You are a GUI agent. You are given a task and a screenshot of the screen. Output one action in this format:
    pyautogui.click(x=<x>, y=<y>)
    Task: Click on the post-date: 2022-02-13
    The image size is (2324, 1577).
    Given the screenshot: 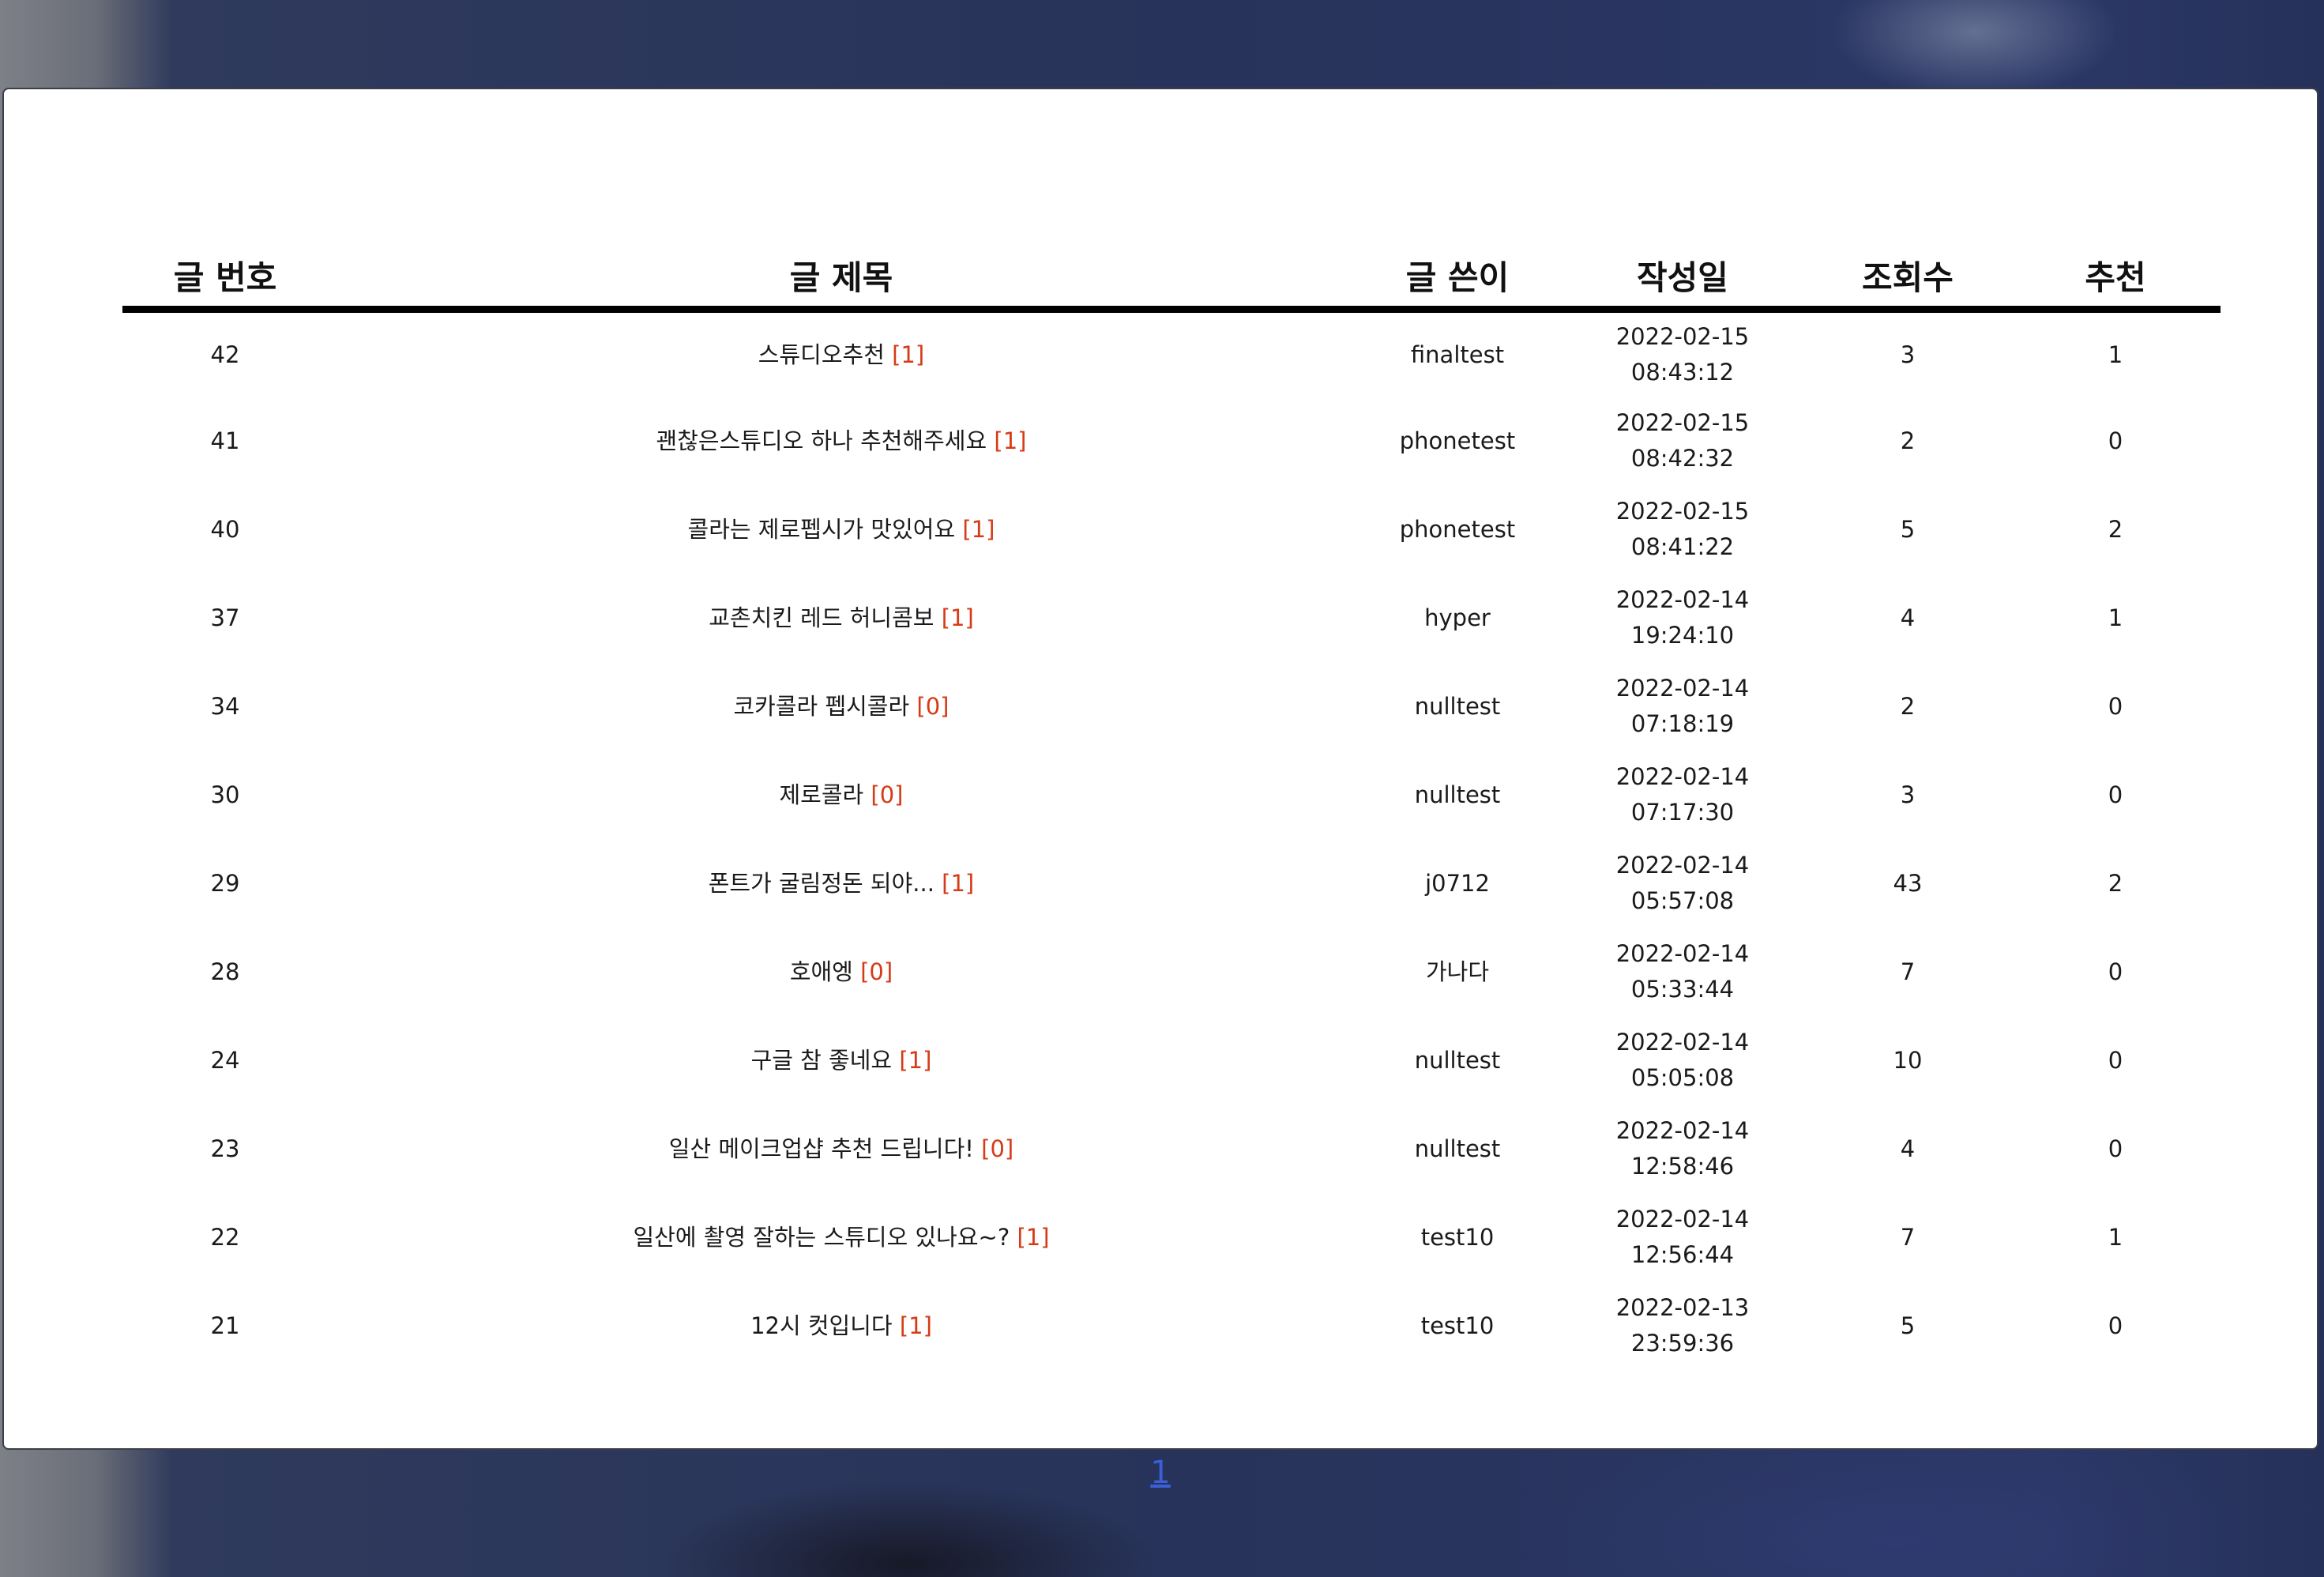 What is the action you would take?
    pyautogui.click(x=1683, y=1307)
    